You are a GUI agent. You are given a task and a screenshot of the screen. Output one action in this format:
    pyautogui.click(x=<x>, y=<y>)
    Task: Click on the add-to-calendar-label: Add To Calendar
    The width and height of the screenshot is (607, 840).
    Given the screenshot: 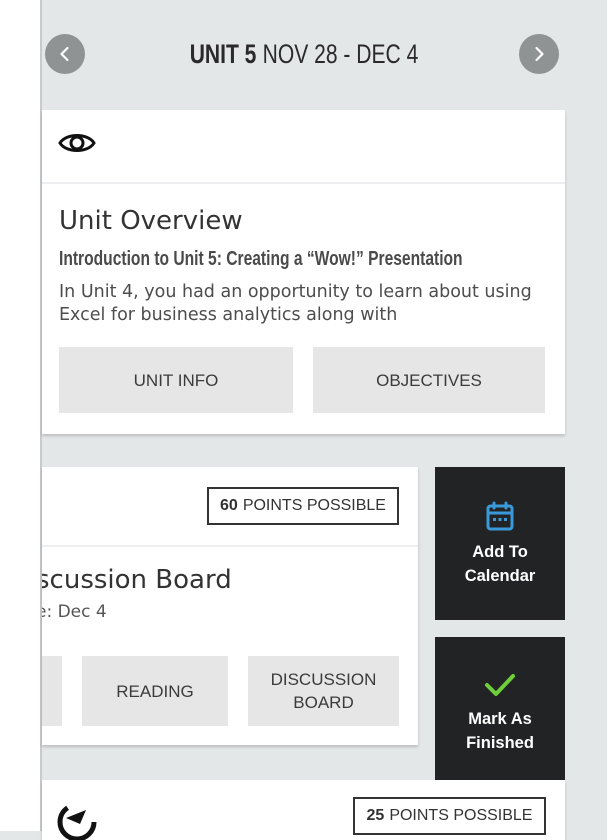 What is the action you would take?
    pyautogui.click(x=500, y=563)
    